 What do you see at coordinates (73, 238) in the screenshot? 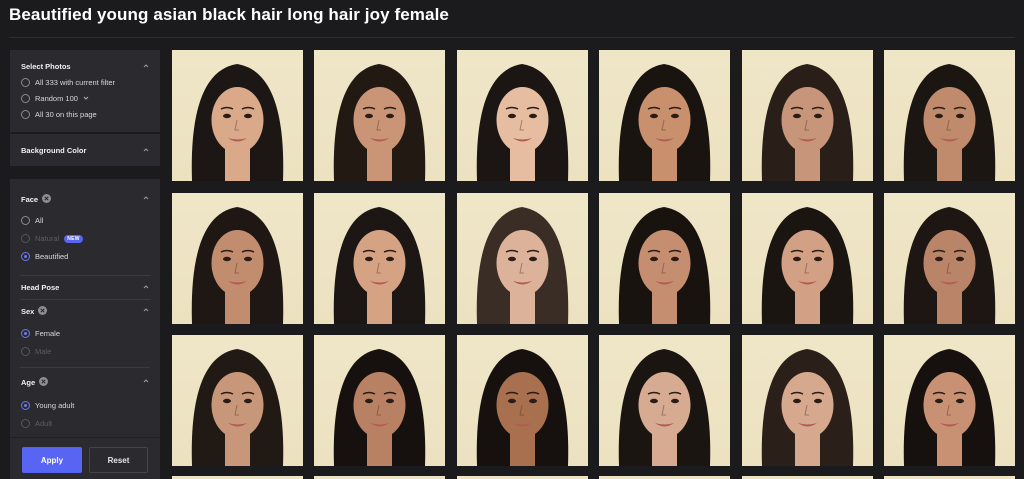
I see `new-badge: NEW` at bounding box center [73, 238].